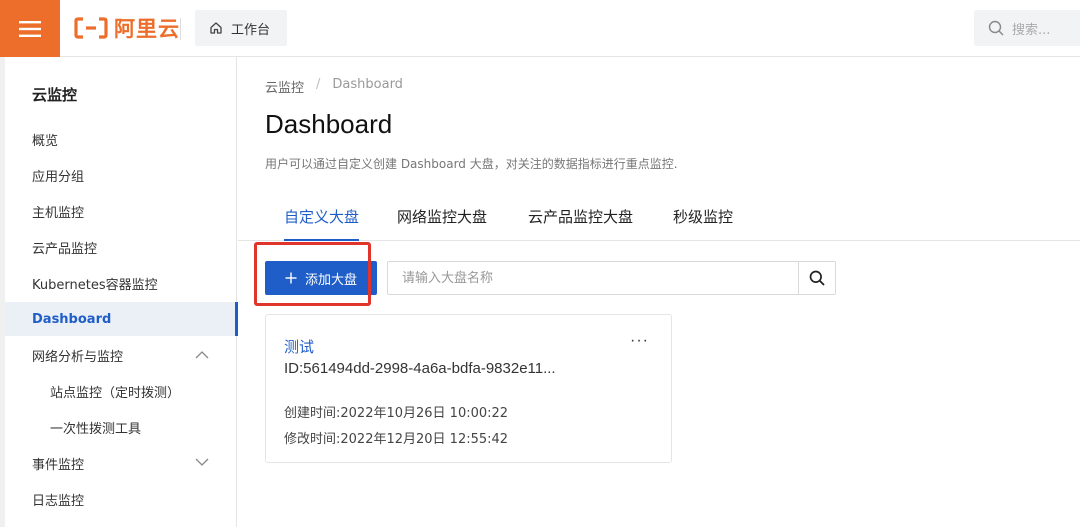 The image size is (1080, 527). I want to click on dashboard-search-button, so click(816, 278).